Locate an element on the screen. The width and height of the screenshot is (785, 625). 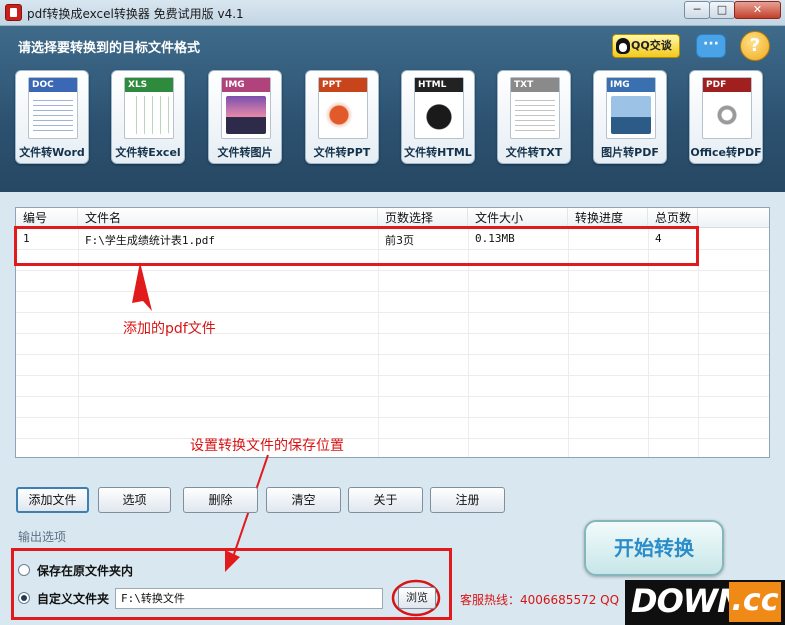
xls-file-icon: XLS is located at coordinates (149, 108).